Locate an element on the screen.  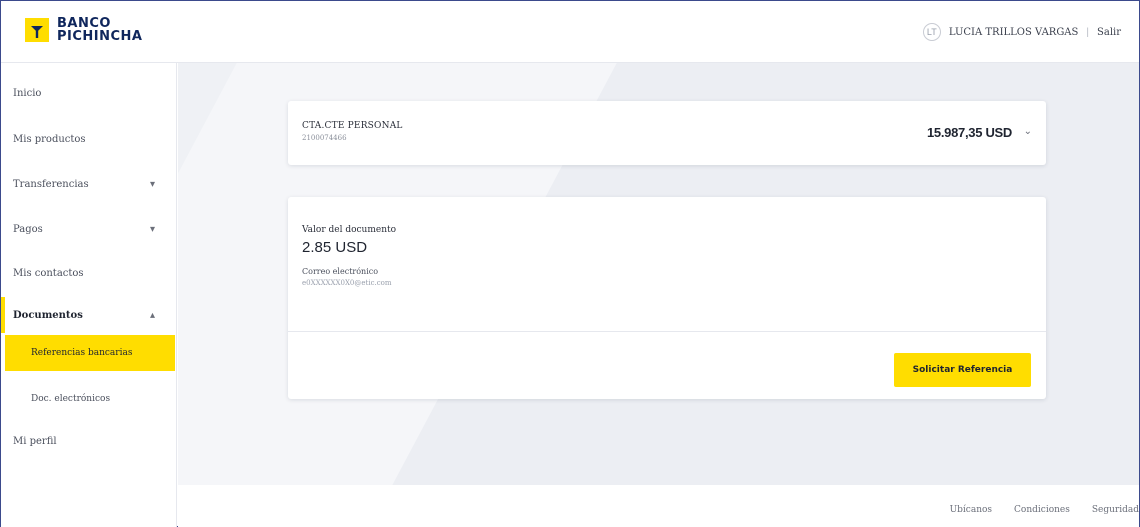
document-value-label: Valor del documento is located at coordinates (349, 230).